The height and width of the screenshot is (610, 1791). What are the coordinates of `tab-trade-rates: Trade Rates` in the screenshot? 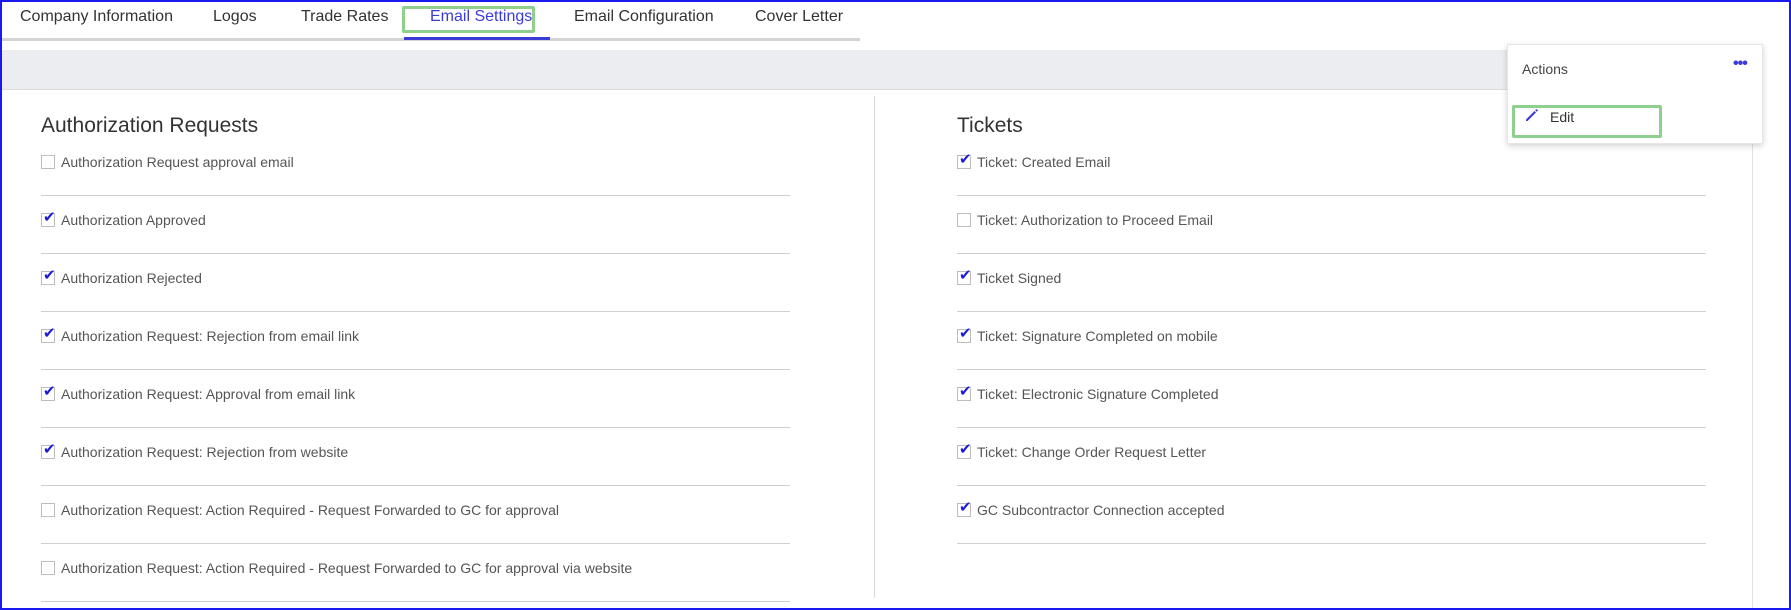 It's located at (344, 20).